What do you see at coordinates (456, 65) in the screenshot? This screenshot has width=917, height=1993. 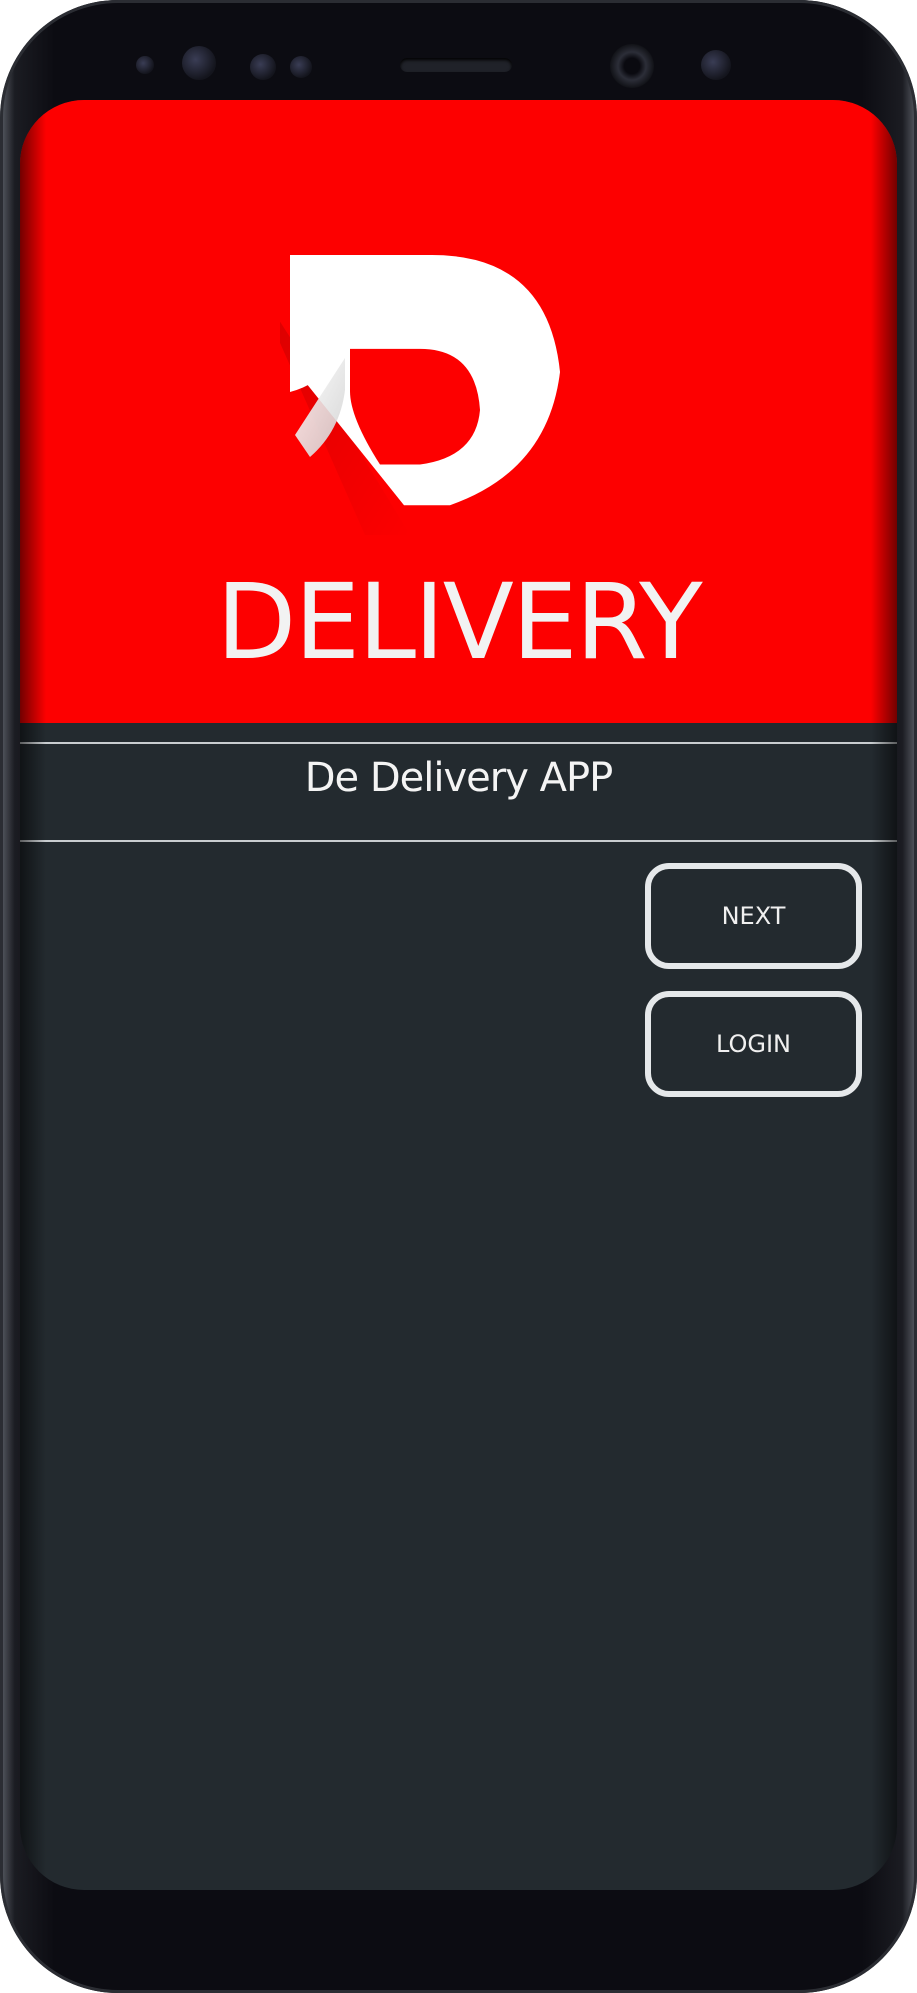 I see `earpiece-speaker` at bounding box center [456, 65].